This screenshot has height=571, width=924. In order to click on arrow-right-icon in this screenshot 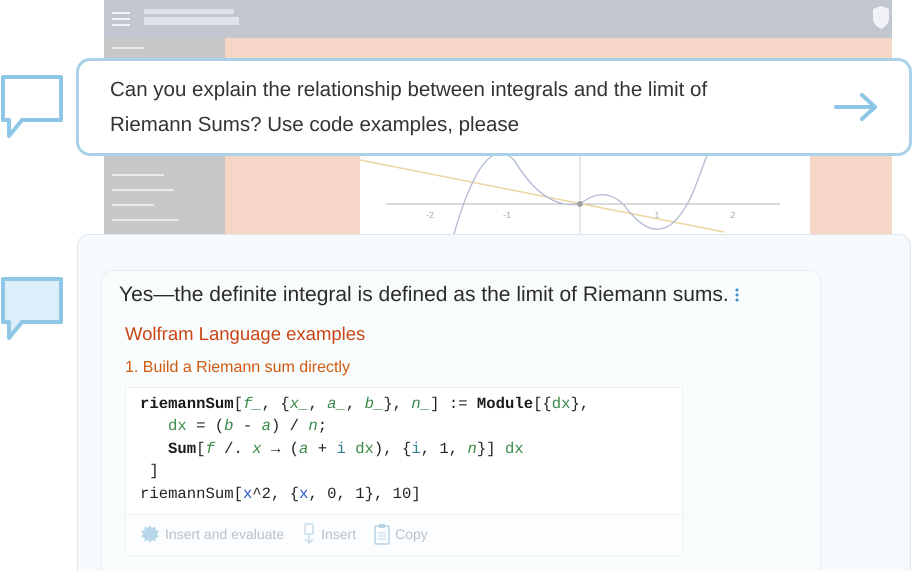, I will do `click(856, 107)`.